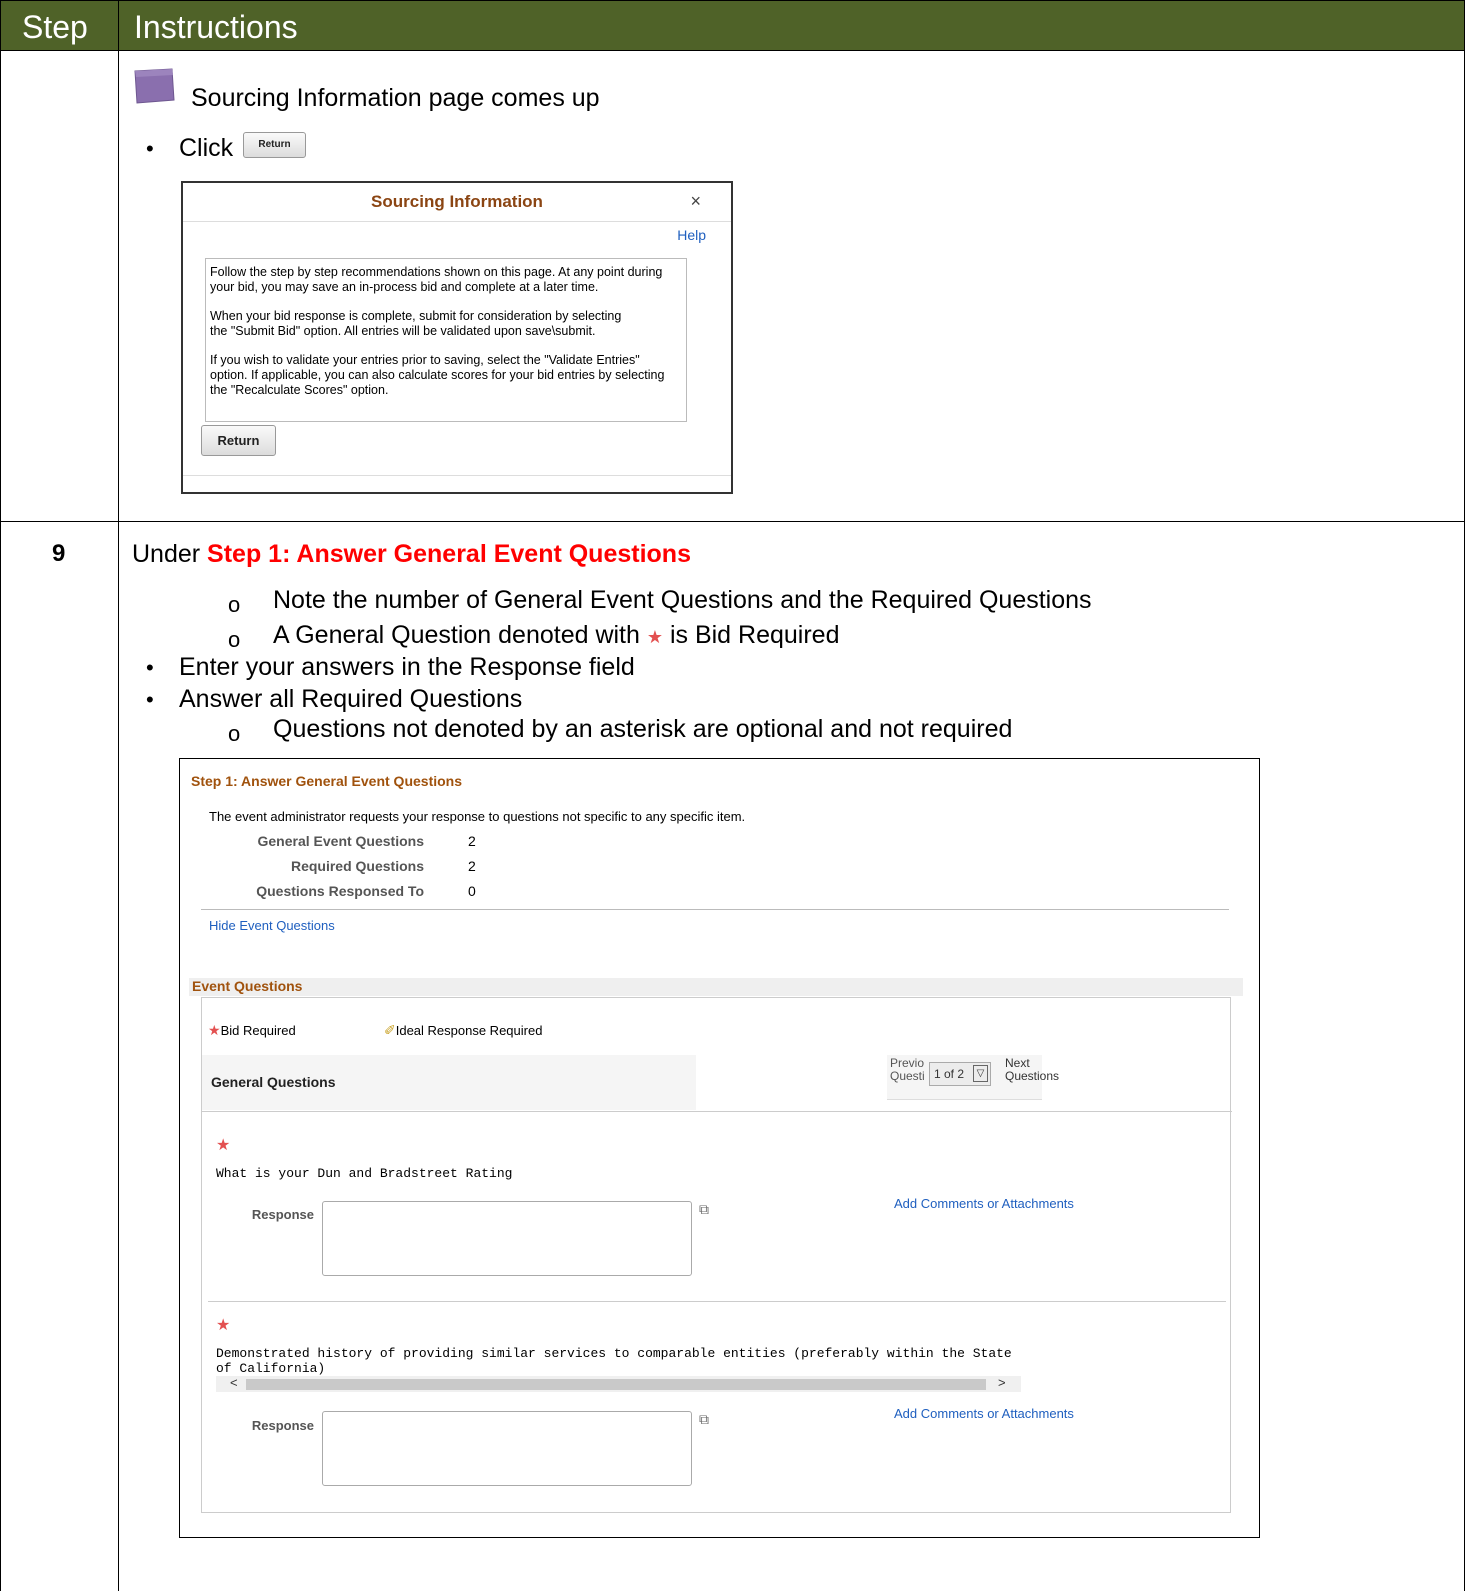 The image size is (1467, 1591). What do you see at coordinates (984, 1203) in the screenshot?
I see `q1-add-comments-link: Add Comments or Attachments` at bounding box center [984, 1203].